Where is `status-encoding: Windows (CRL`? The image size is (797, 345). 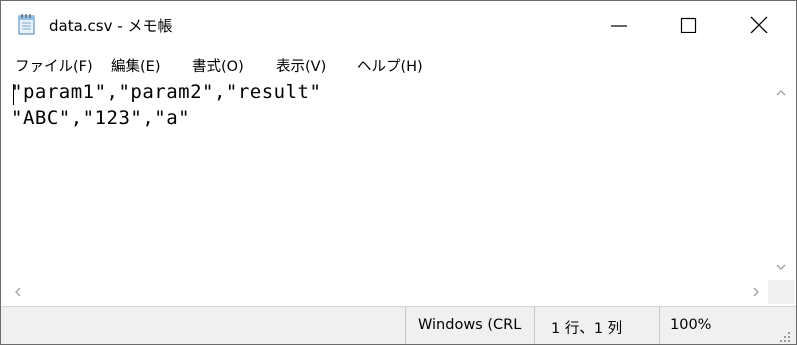 status-encoding: Windows (CRL is located at coordinates (470, 325).